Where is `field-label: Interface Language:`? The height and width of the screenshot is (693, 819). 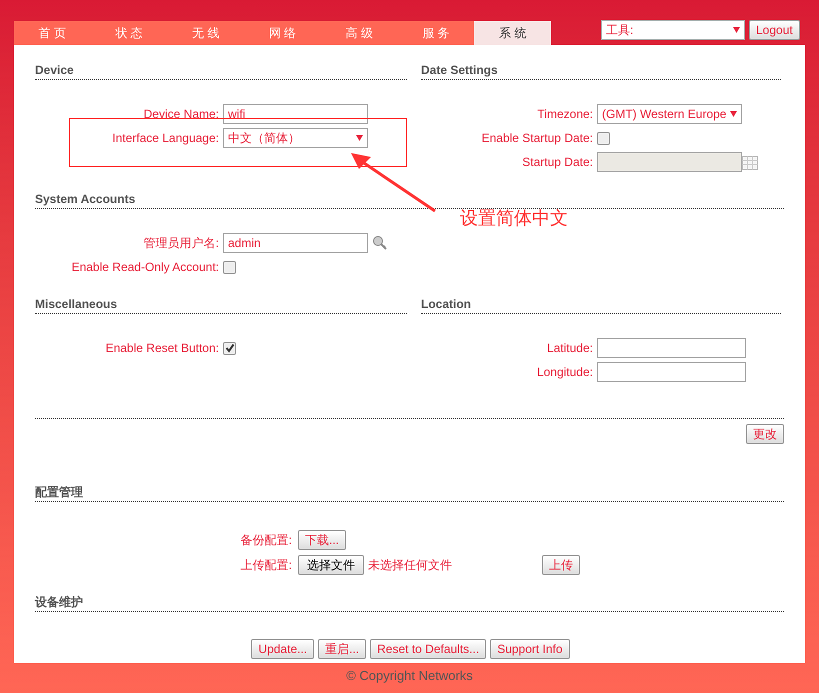
field-label: Interface Language: is located at coordinates (165, 138).